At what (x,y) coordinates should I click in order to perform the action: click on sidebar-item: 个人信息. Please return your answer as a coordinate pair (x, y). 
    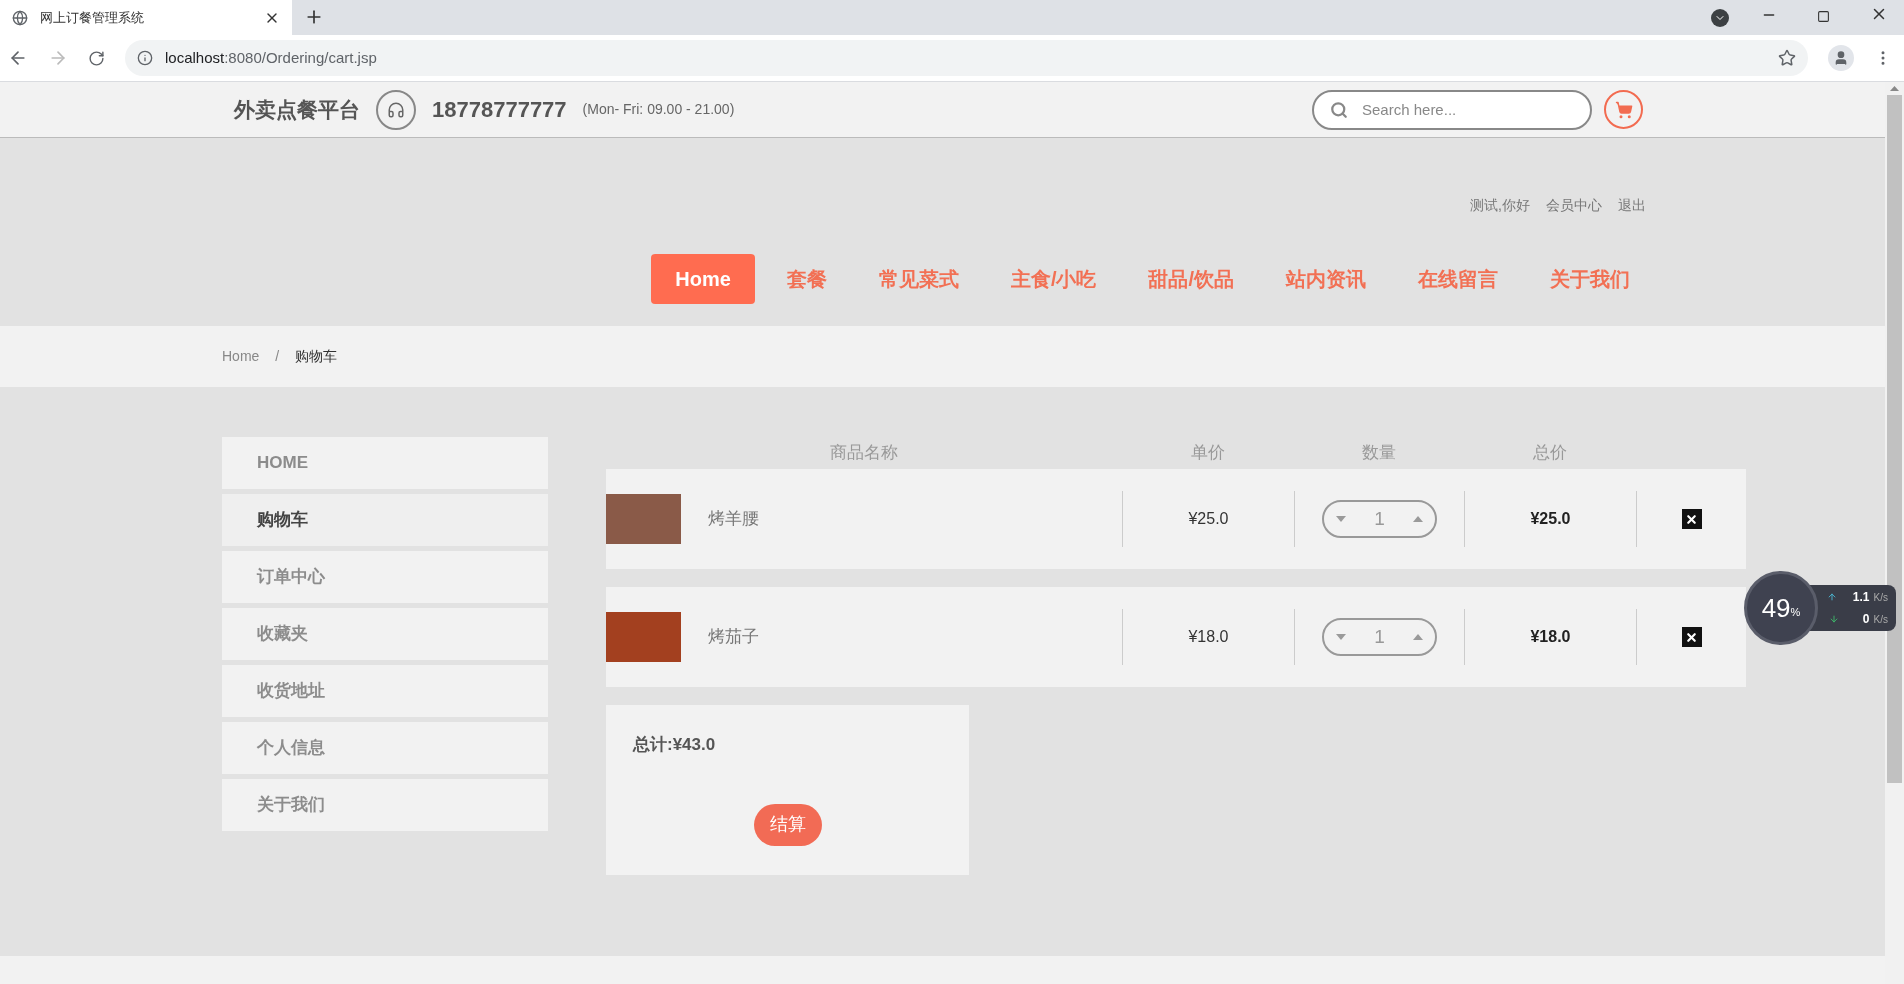
    Looking at the image, I should click on (385, 748).